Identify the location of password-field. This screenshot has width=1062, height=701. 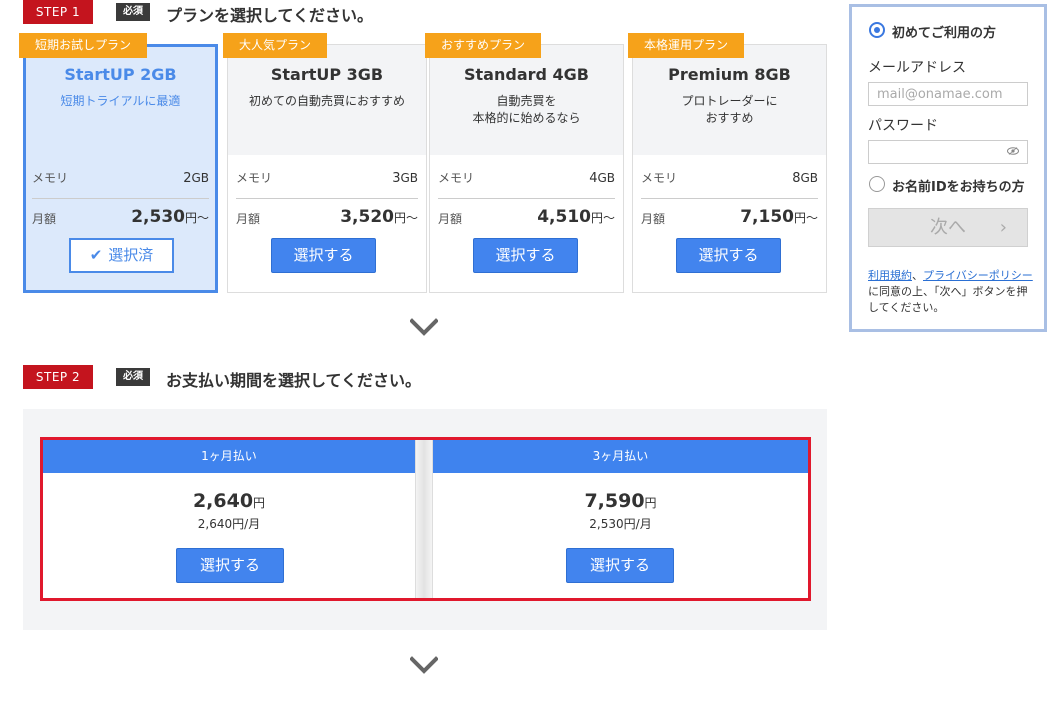
(948, 152).